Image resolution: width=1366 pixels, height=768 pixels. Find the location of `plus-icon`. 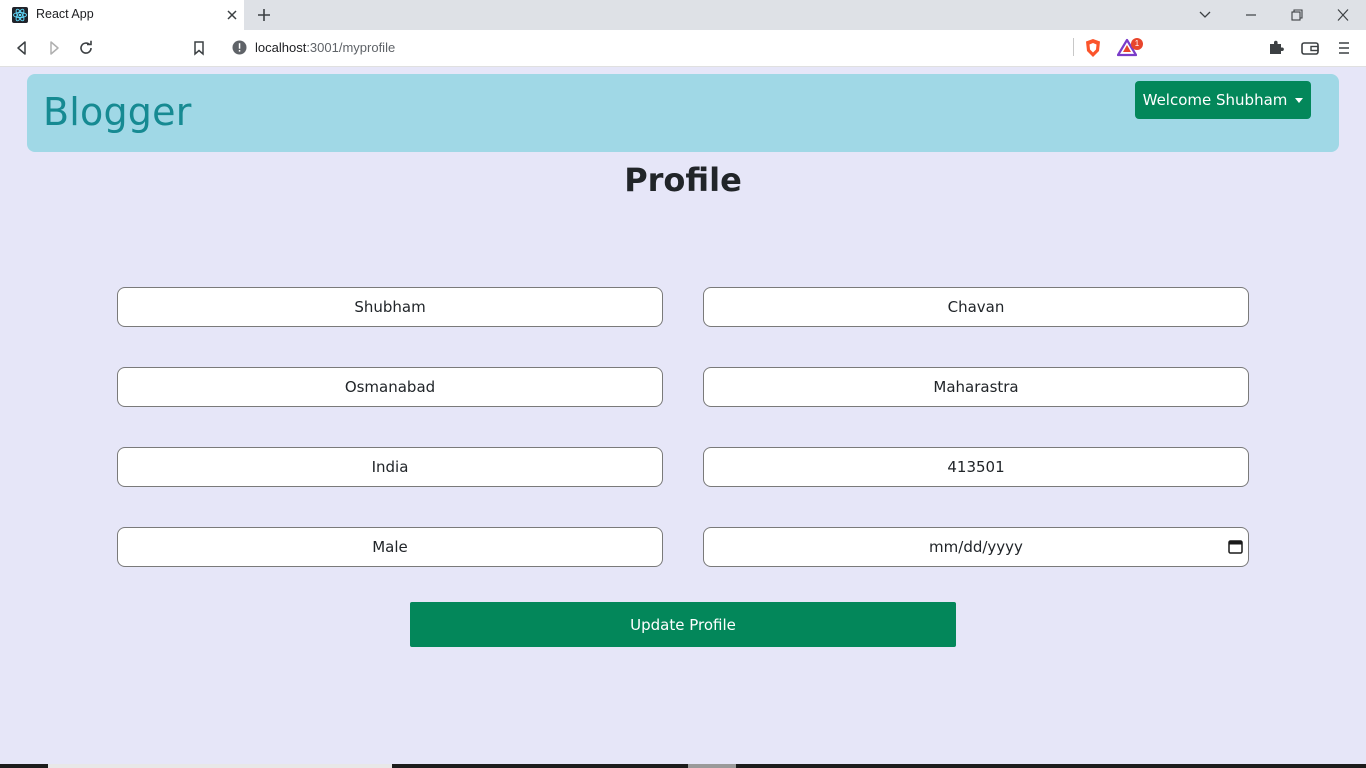

plus-icon is located at coordinates (264, 15).